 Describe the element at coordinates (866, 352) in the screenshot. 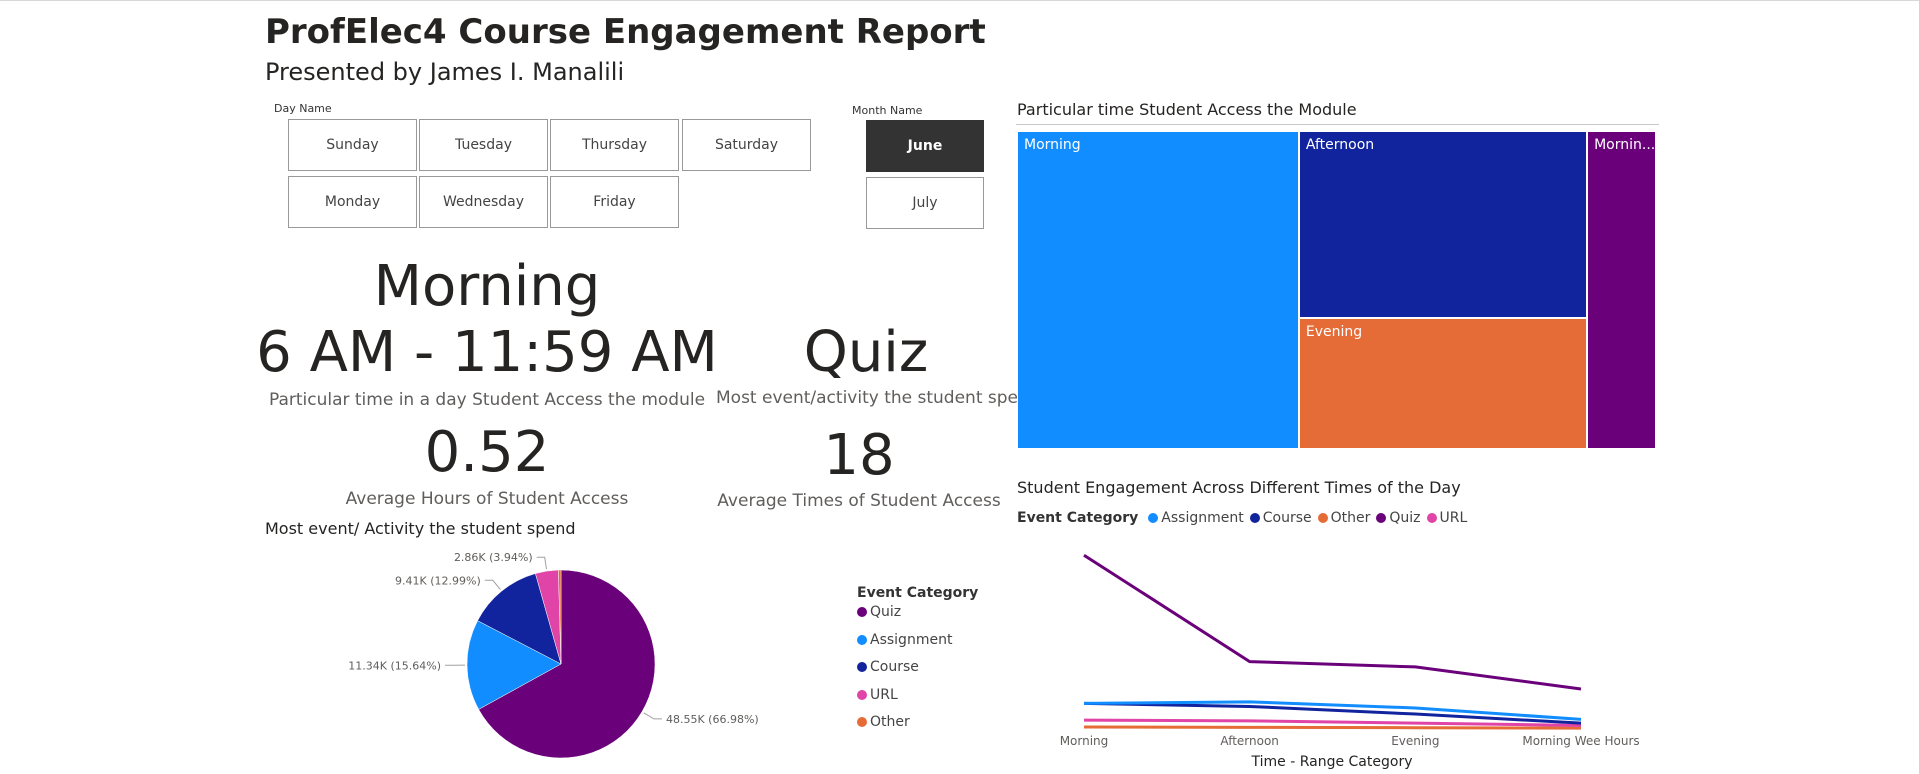

I see `activity-card-value: Quiz` at that location.